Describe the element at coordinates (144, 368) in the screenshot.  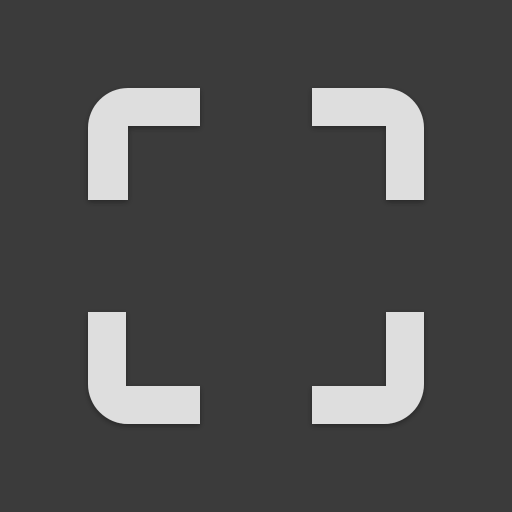
I see `corner-bottom-left` at that location.